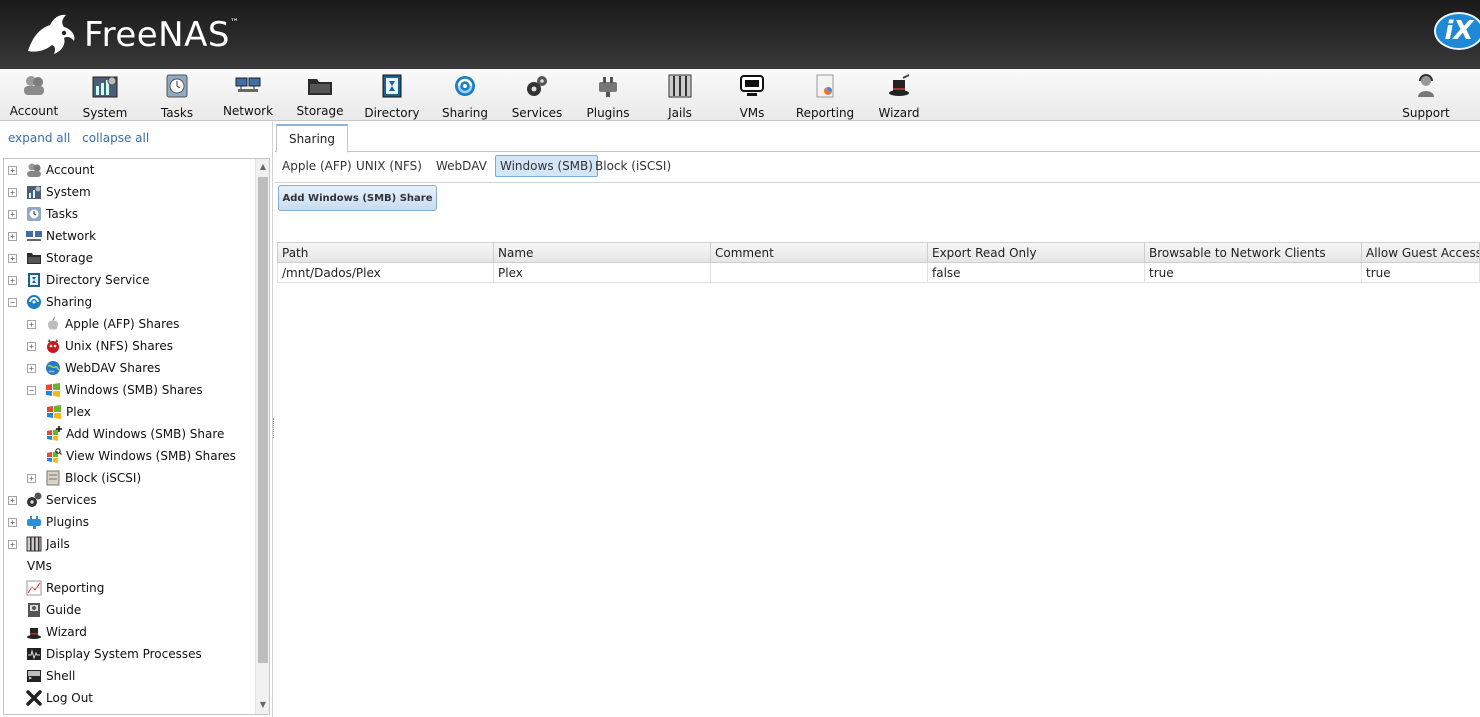 The width and height of the screenshot is (1480, 717). Describe the element at coordinates (49, 192) in the screenshot. I see `tree-item-system: + System` at that location.